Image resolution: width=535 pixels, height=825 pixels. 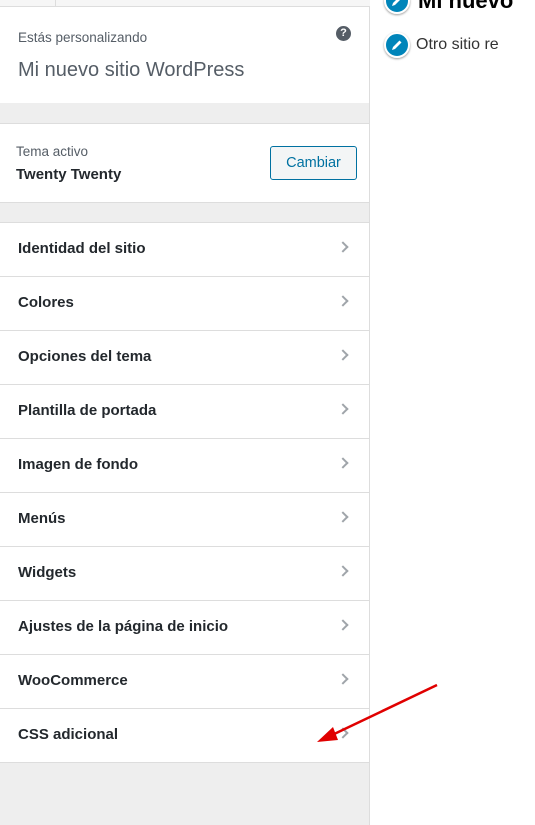 I want to click on annotation-arrow, so click(x=377, y=712).